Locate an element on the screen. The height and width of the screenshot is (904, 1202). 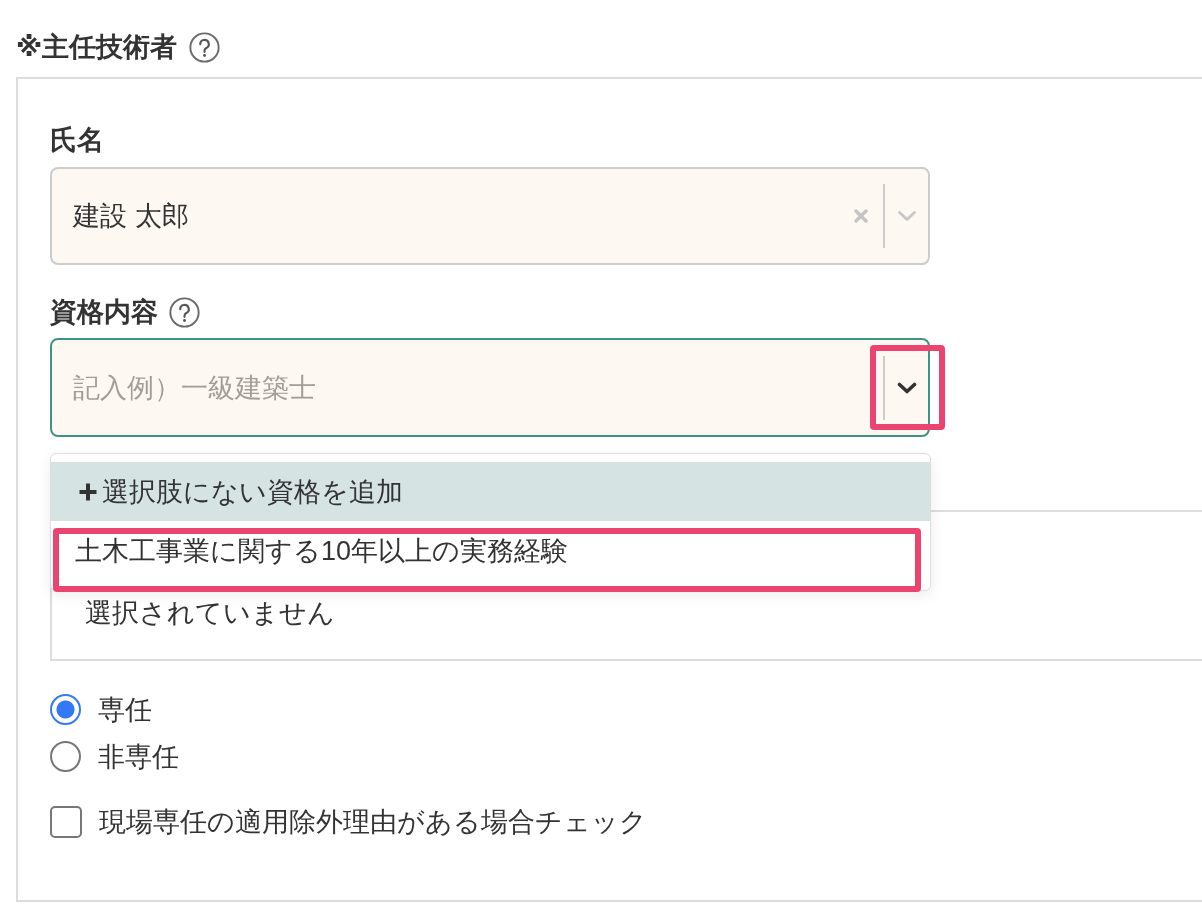
menu-option: 選択肢にない資格を追加 is located at coordinates (490, 491).